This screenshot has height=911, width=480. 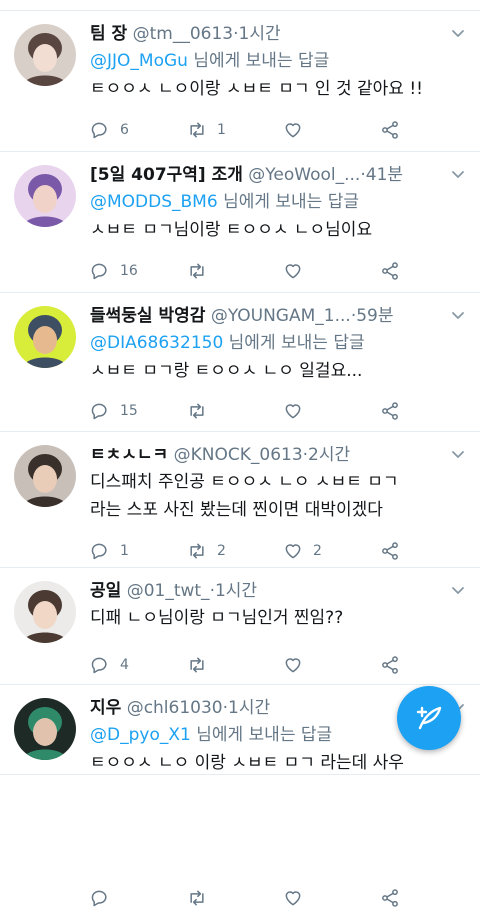 I want to click on reply-button: 1, so click(x=109, y=551).